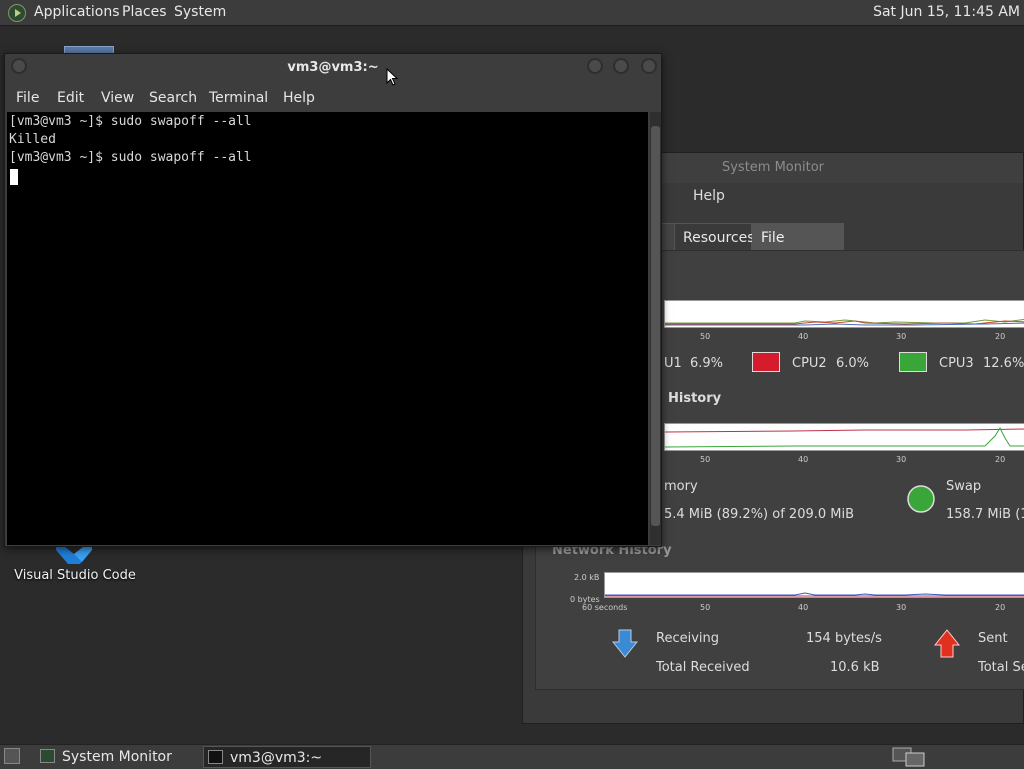 The image size is (1024, 769). Describe the element at coordinates (985, 514) in the screenshot. I see `swap-value: 158.7 MiB (100` at that location.